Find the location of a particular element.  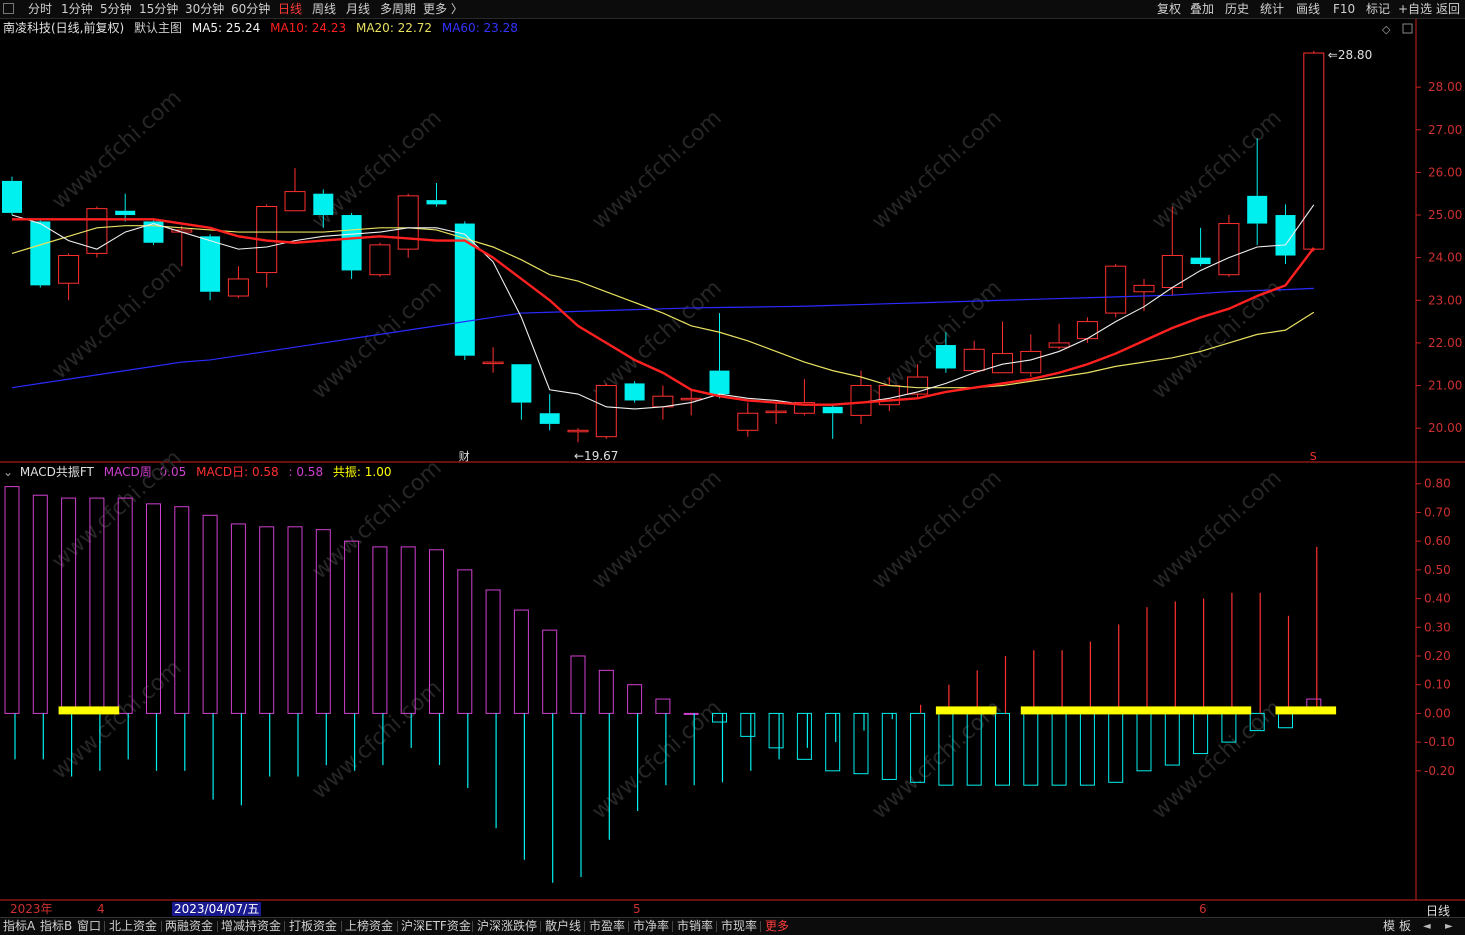

high-price-label: ⇐28.80 is located at coordinates (1350, 55).